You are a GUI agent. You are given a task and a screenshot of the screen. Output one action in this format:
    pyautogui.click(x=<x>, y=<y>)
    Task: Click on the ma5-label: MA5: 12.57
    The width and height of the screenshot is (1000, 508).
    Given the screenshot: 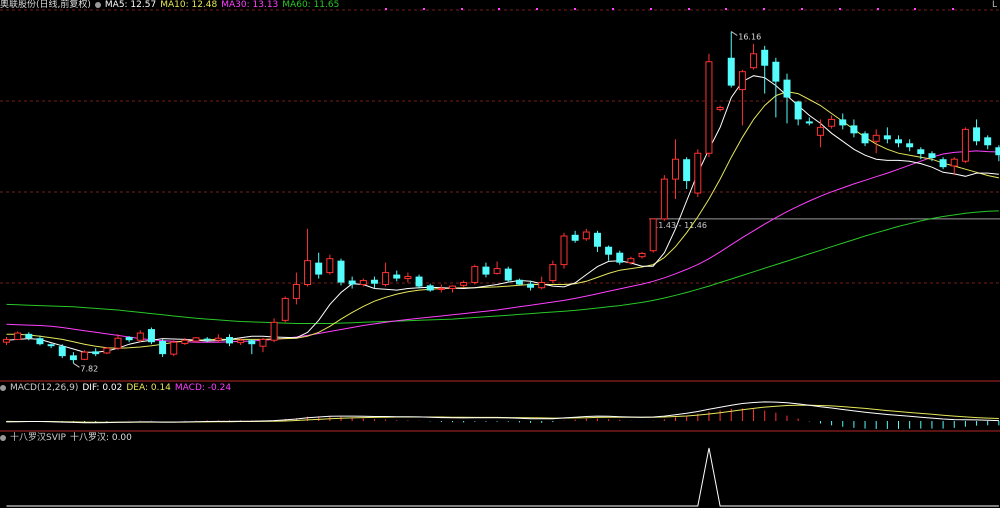 What is the action you would take?
    pyautogui.click(x=130, y=5)
    